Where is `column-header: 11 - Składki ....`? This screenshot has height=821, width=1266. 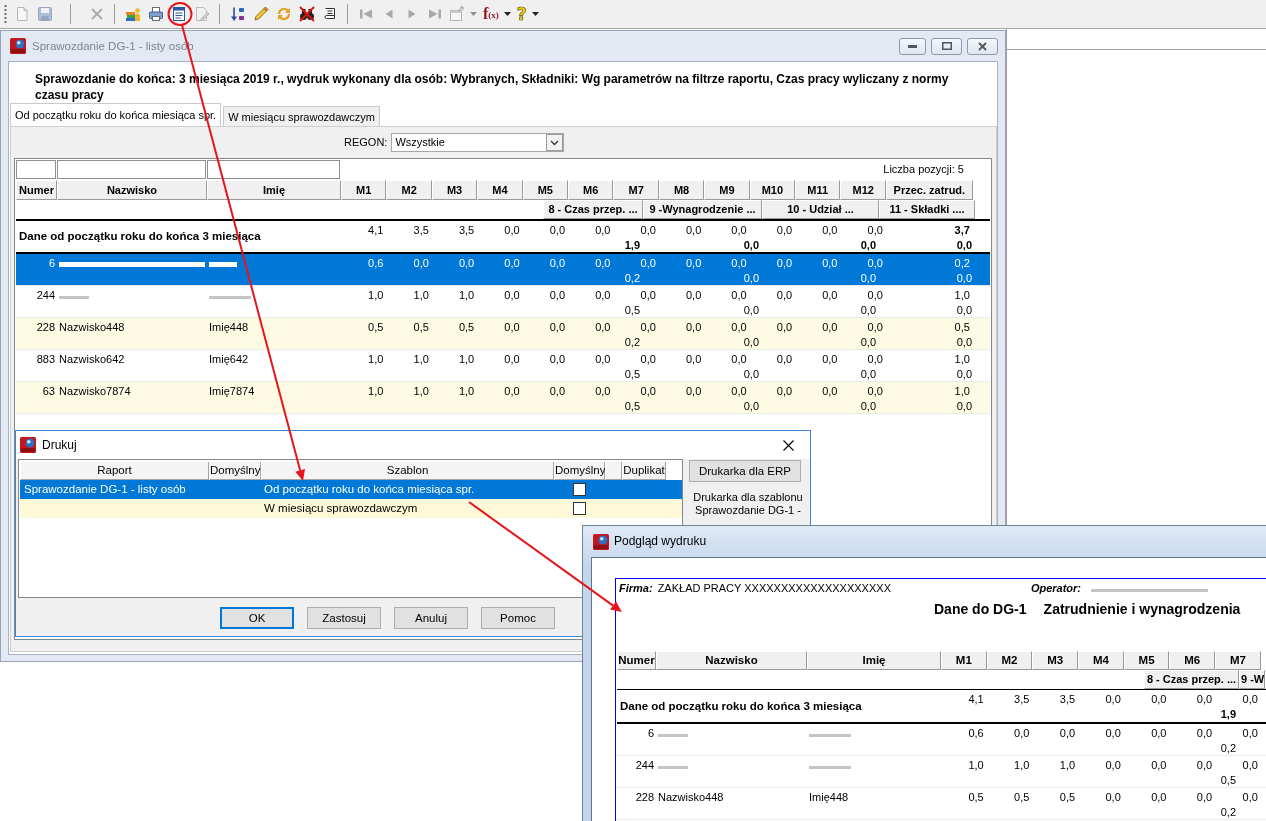 column-header: 11 - Składki .... is located at coordinates (927, 209).